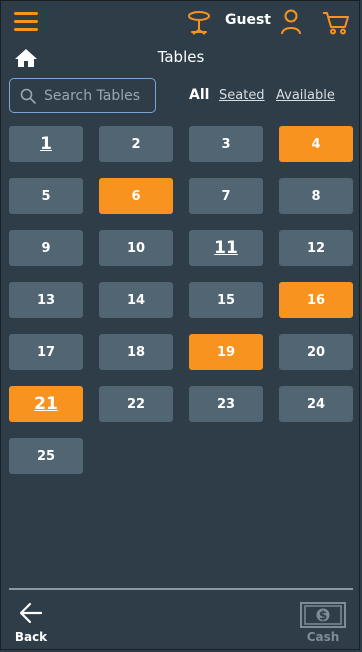 This screenshot has width=362, height=652. I want to click on cash-label: Cash, so click(323, 637).